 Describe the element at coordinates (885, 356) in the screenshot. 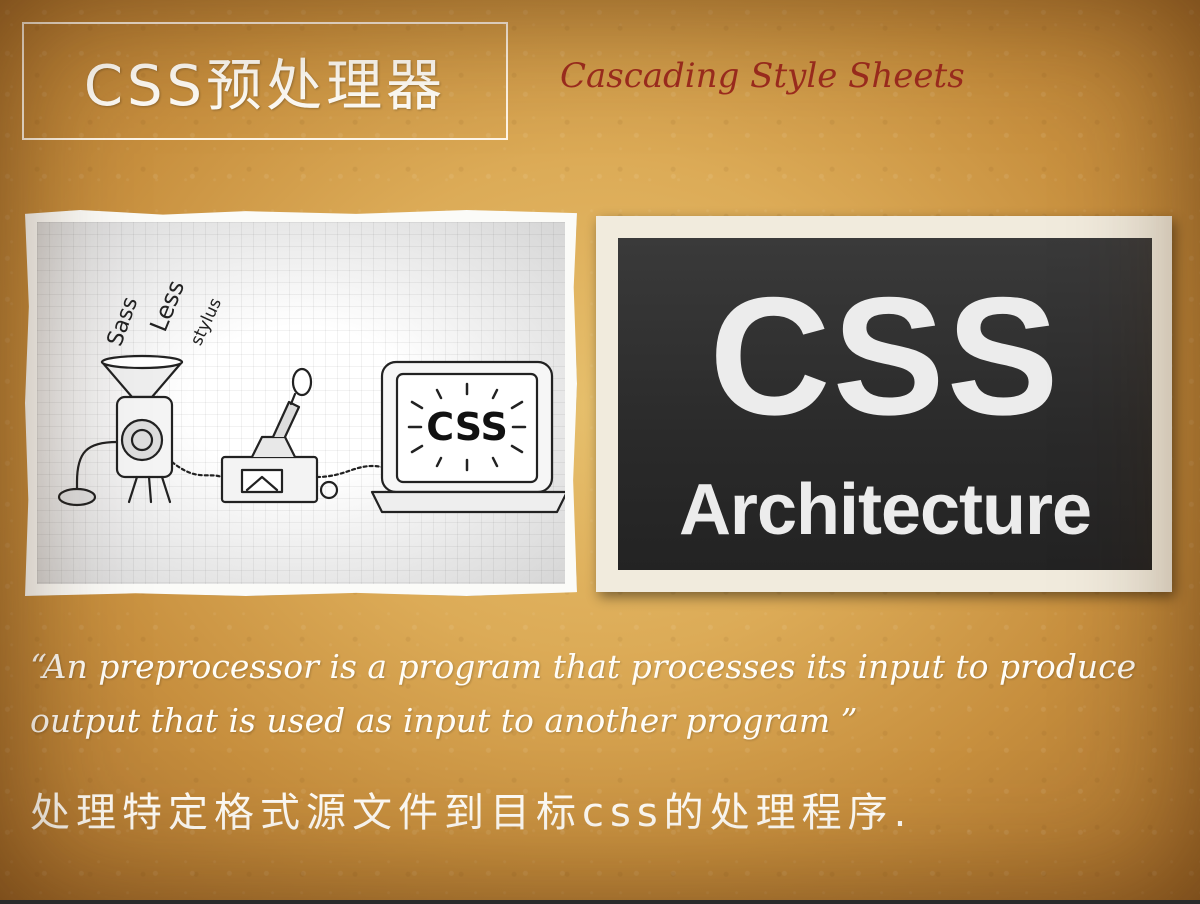

I see `architecture-big-text: CSS` at that location.